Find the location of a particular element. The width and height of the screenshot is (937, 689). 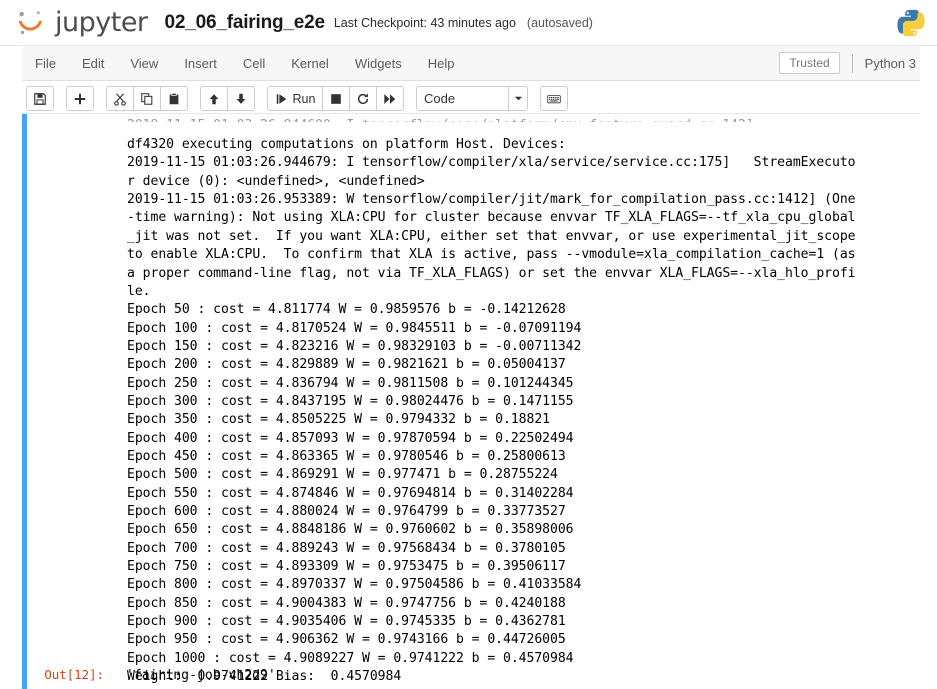

run-cell-button: Run is located at coordinates (295, 98).